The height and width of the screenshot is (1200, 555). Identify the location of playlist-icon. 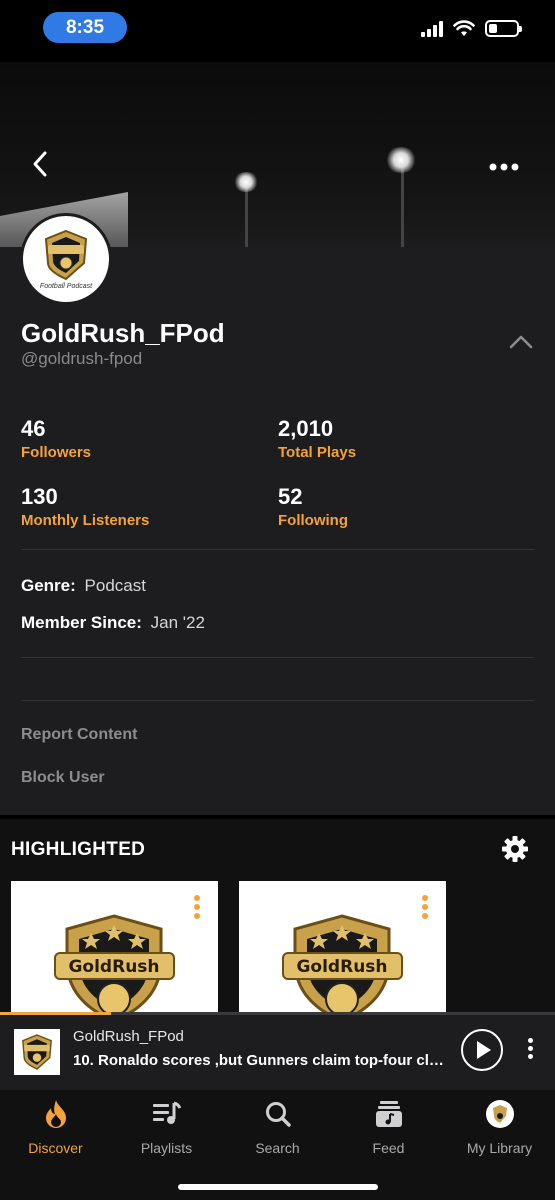
(166, 1112).